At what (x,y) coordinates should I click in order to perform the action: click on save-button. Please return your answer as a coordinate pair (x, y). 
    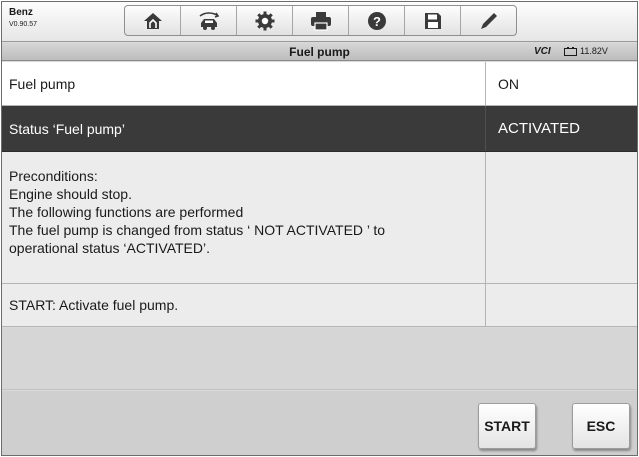
    Looking at the image, I should click on (433, 20).